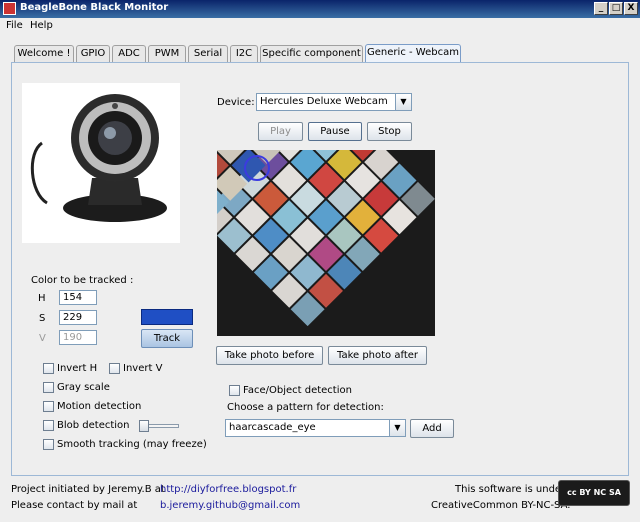  I want to click on footer-initiated-text: Project initiated by Jeremy.B at, so click(88, 489).